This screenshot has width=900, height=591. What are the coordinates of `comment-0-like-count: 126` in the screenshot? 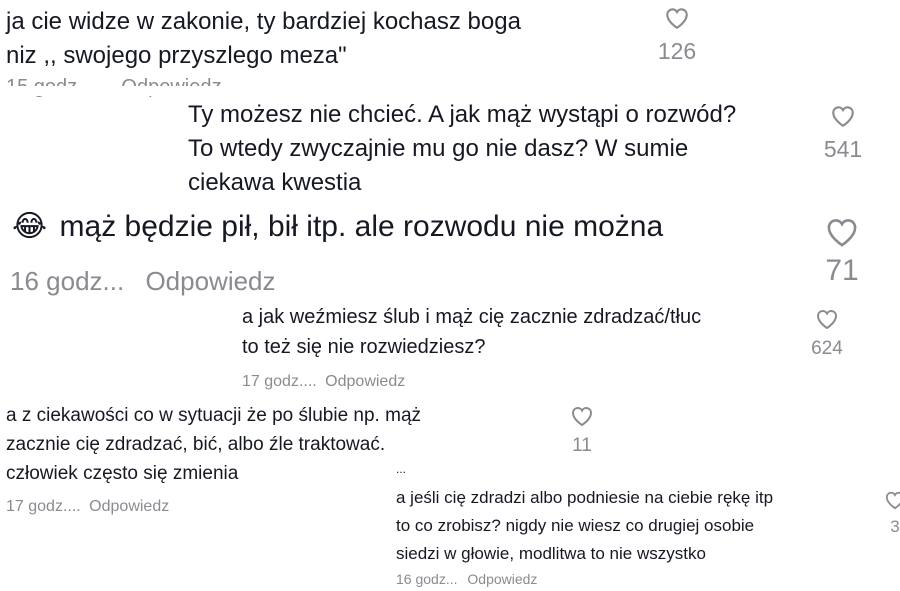 It's located at (677, 51).